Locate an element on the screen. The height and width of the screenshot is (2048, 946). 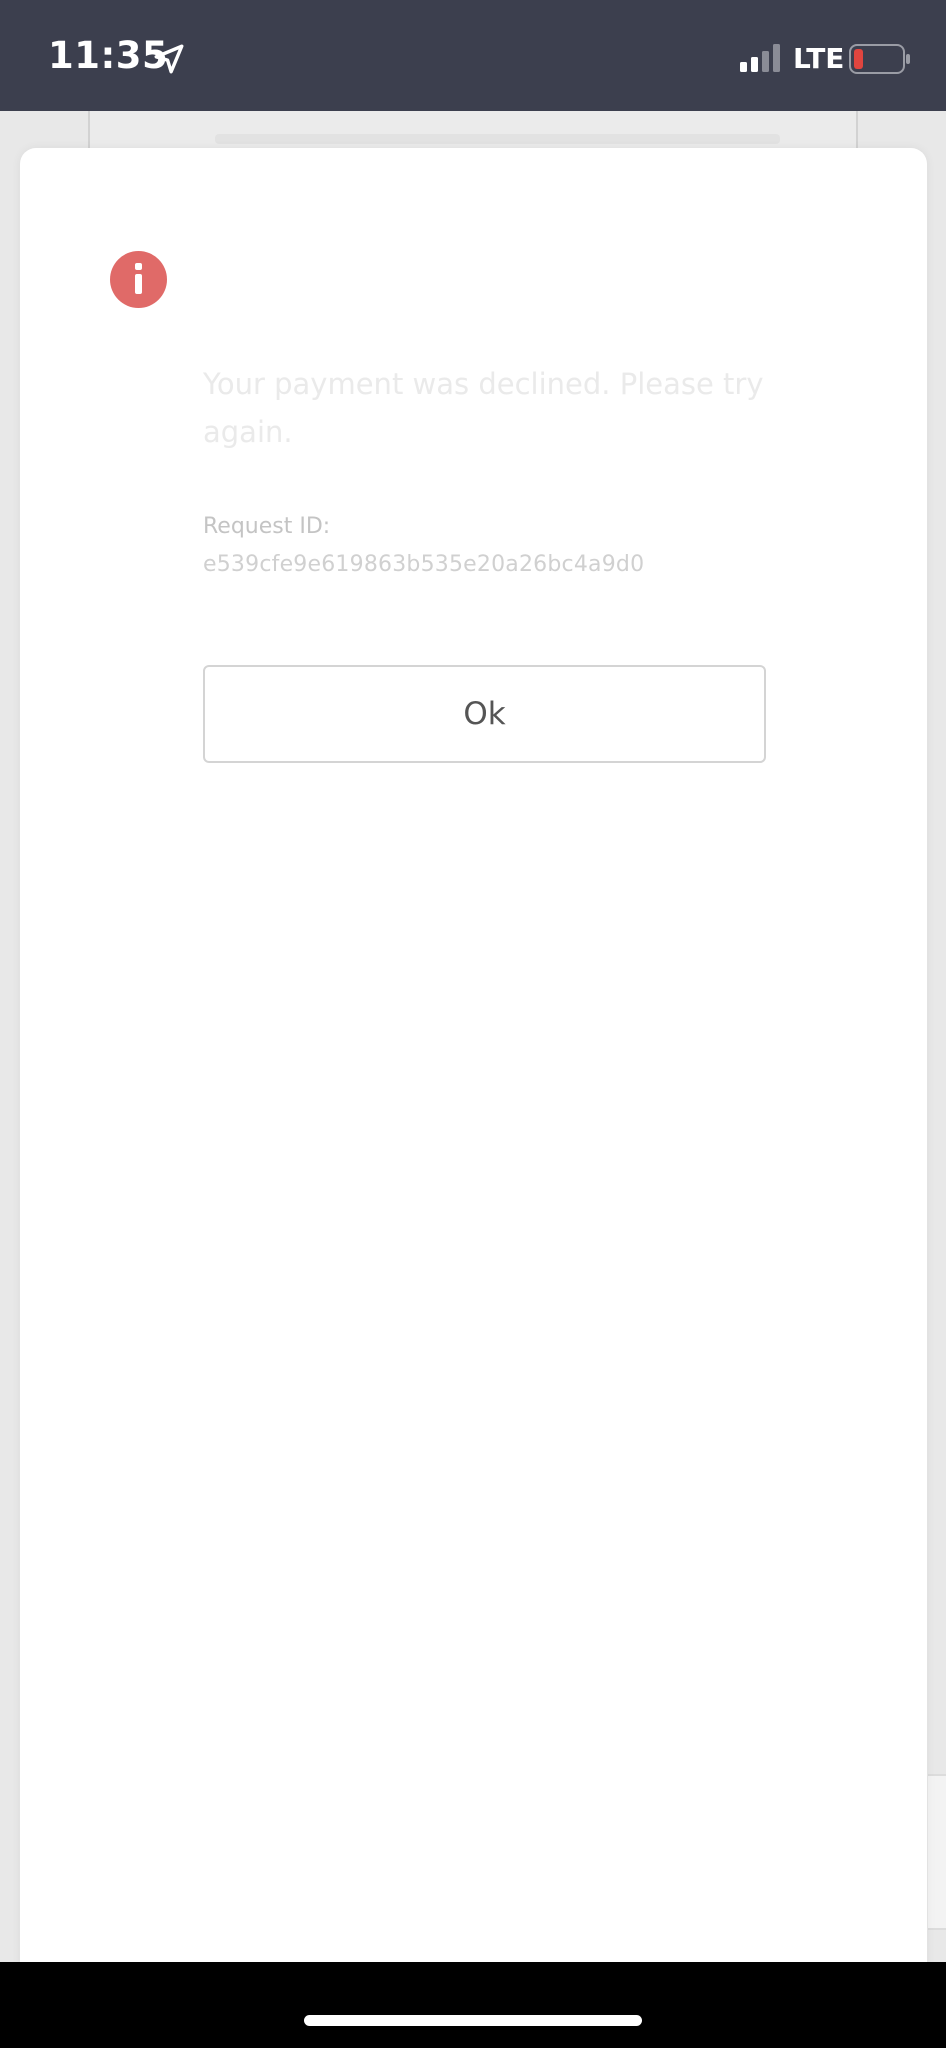
info-icon-bar is located at coordinates (138, 284).